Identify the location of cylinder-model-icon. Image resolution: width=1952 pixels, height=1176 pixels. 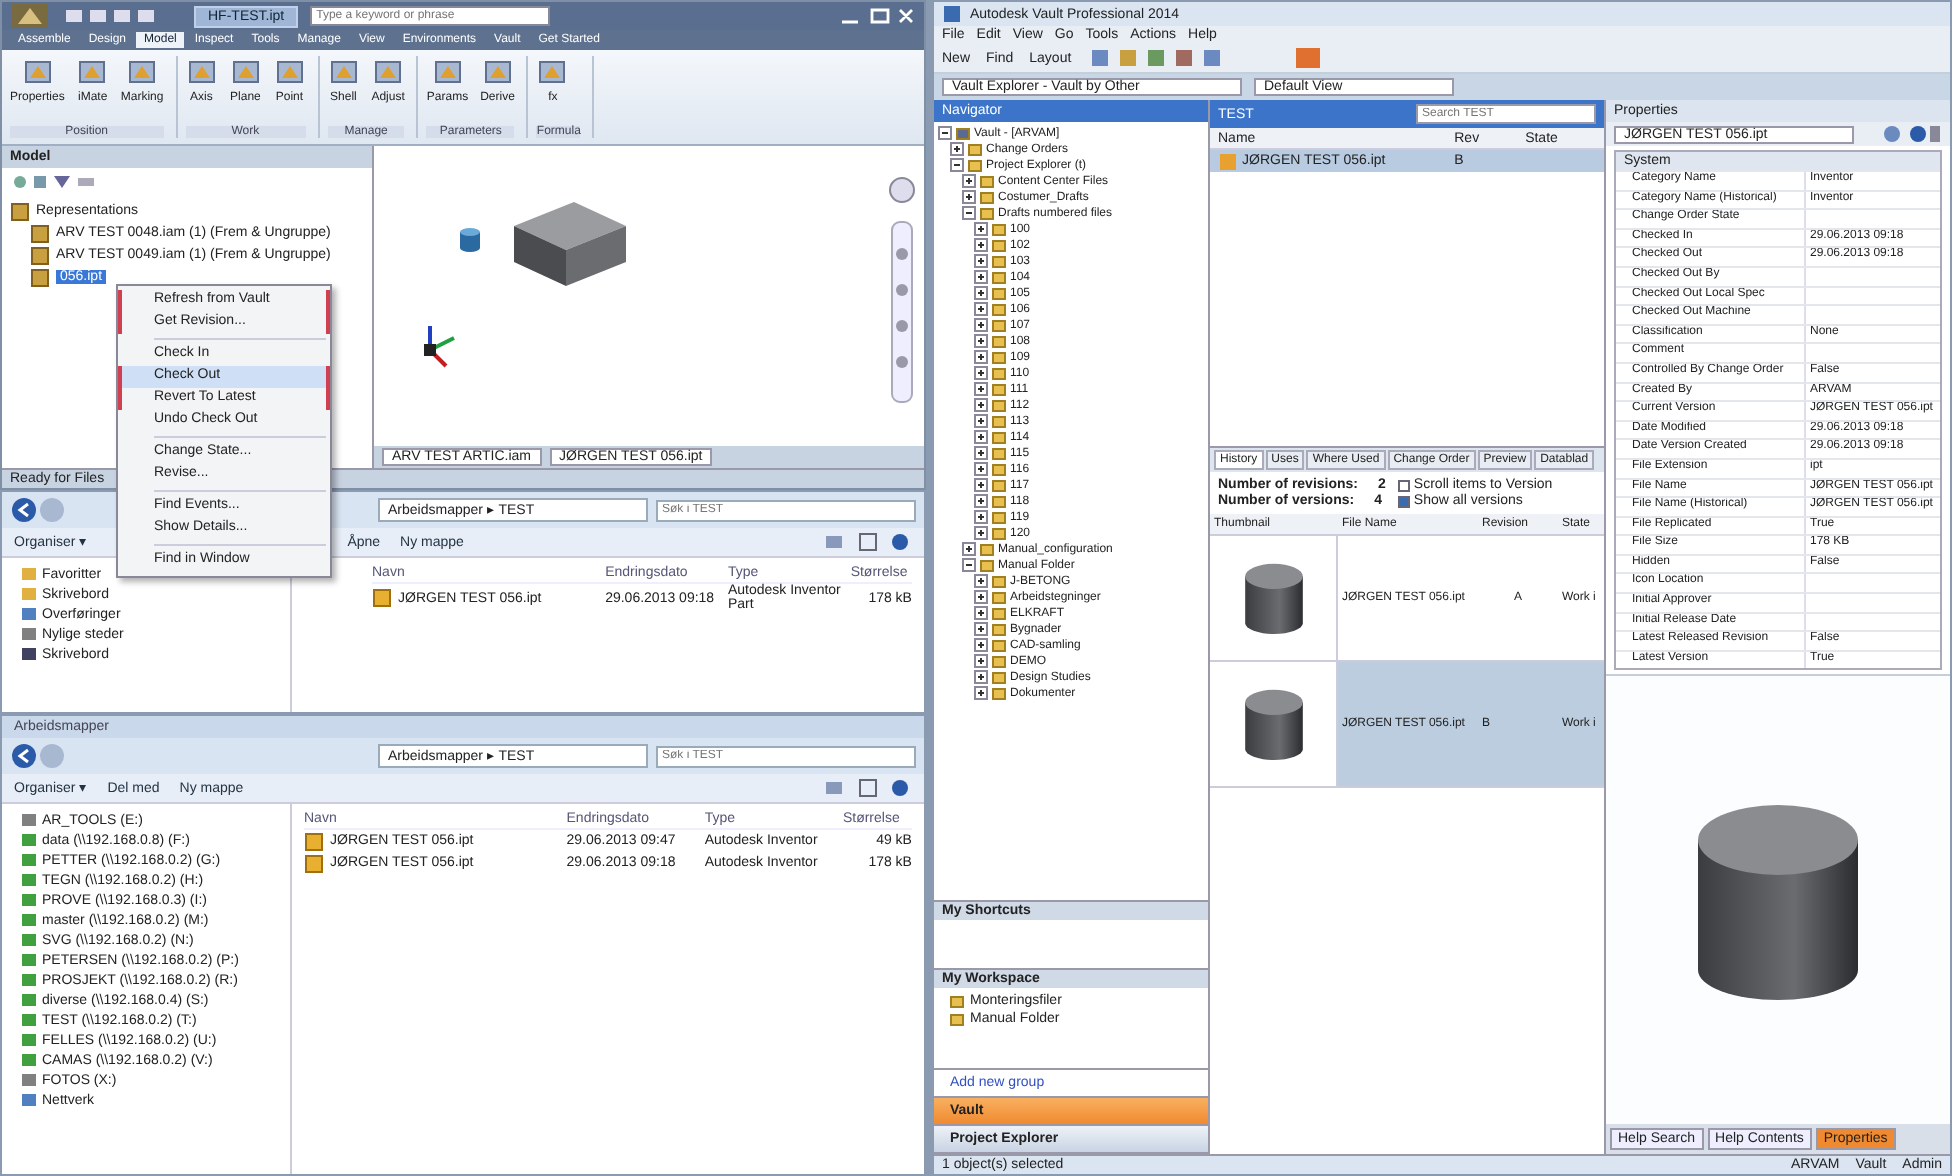
(470, 240).